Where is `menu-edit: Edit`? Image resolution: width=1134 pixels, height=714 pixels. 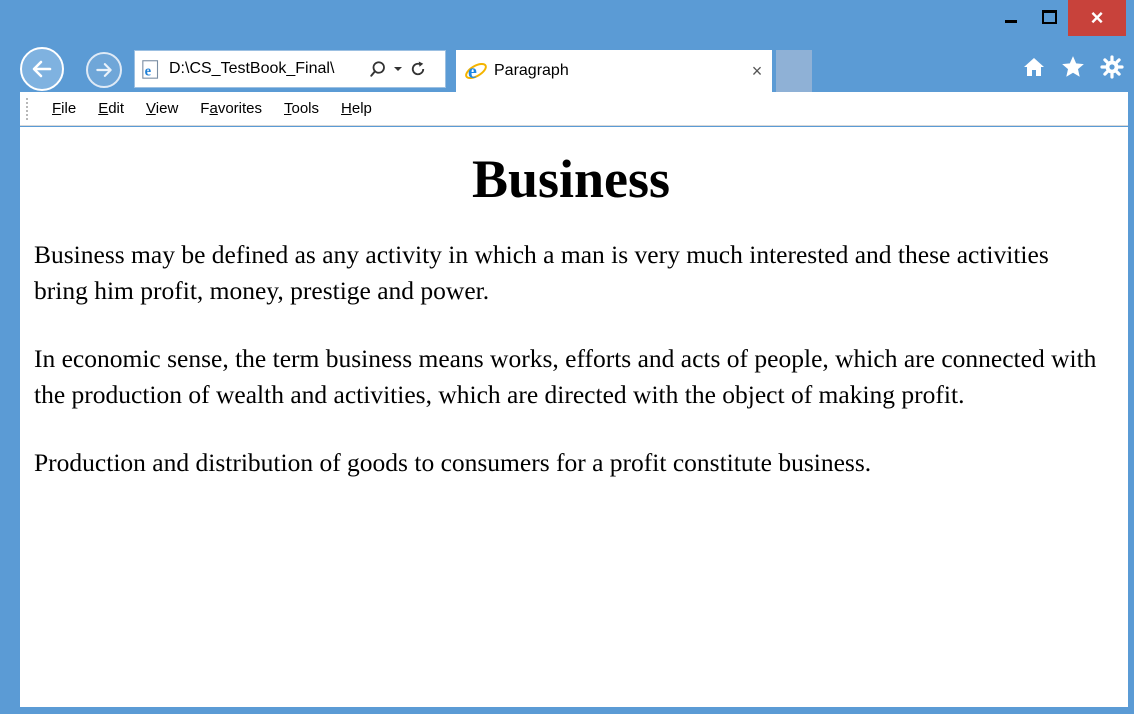
menu-edit: Edit is located at coordinates (111, 108).